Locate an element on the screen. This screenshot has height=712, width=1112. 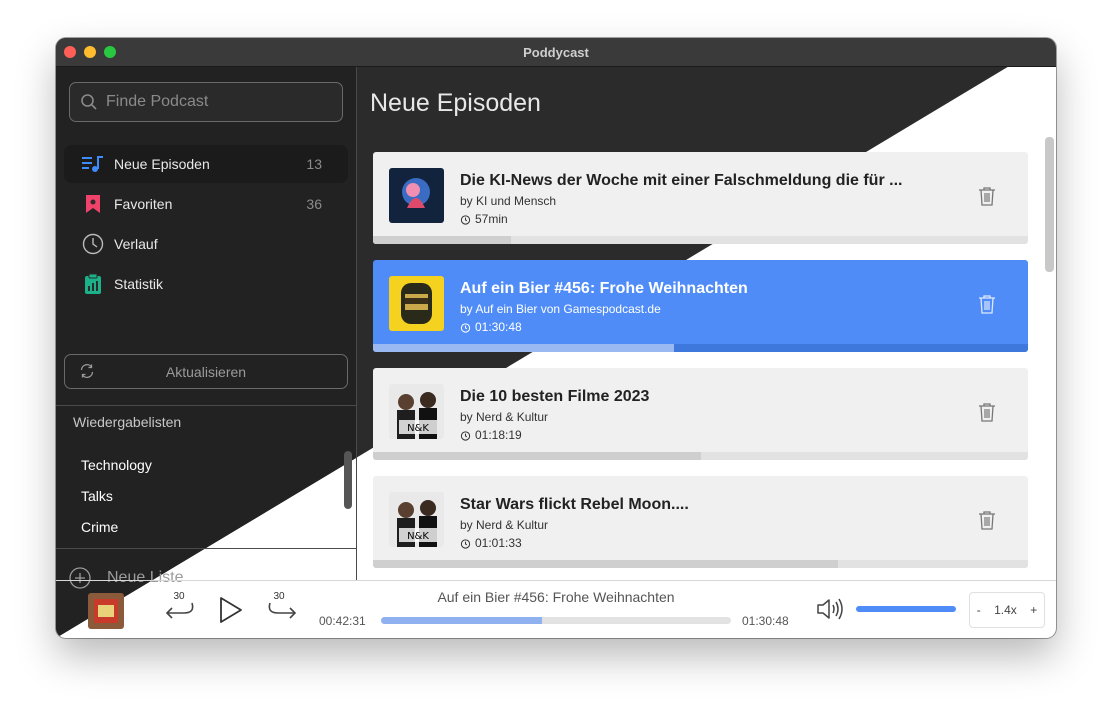
speed-value: 1.4x is located at coordinates (1005, 610).